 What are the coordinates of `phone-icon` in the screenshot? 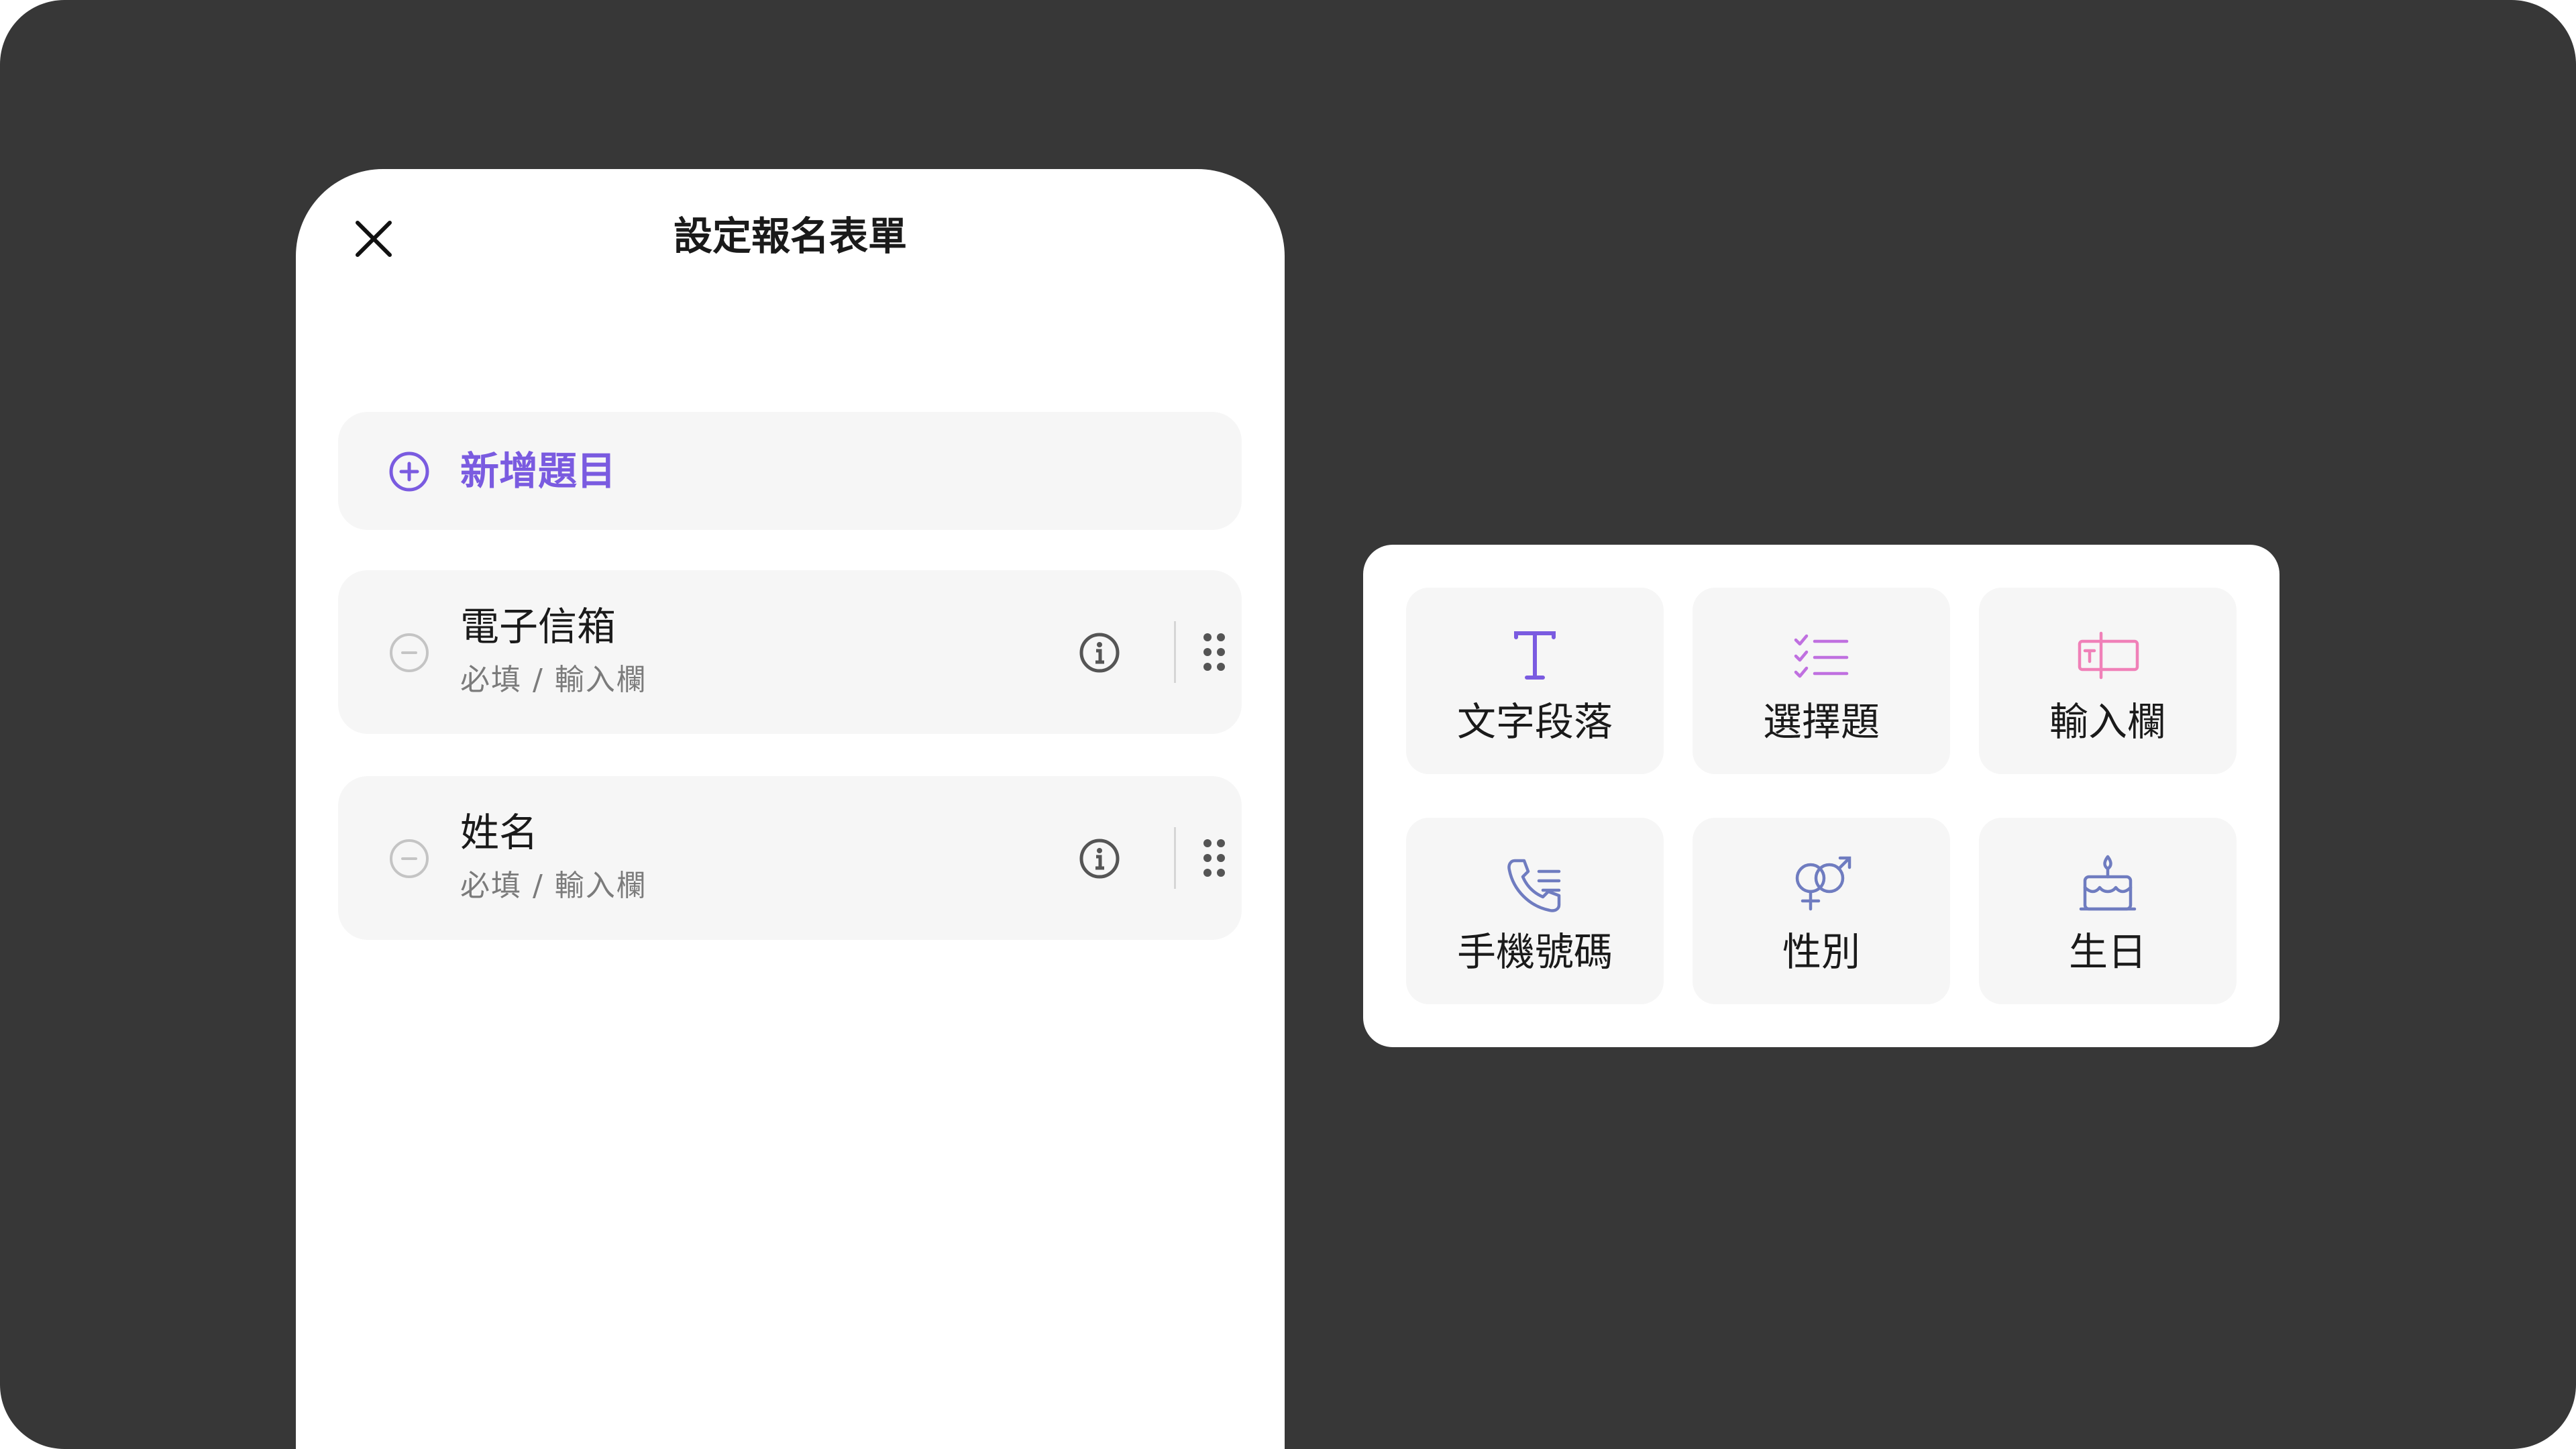 It's located at (1534, 885).